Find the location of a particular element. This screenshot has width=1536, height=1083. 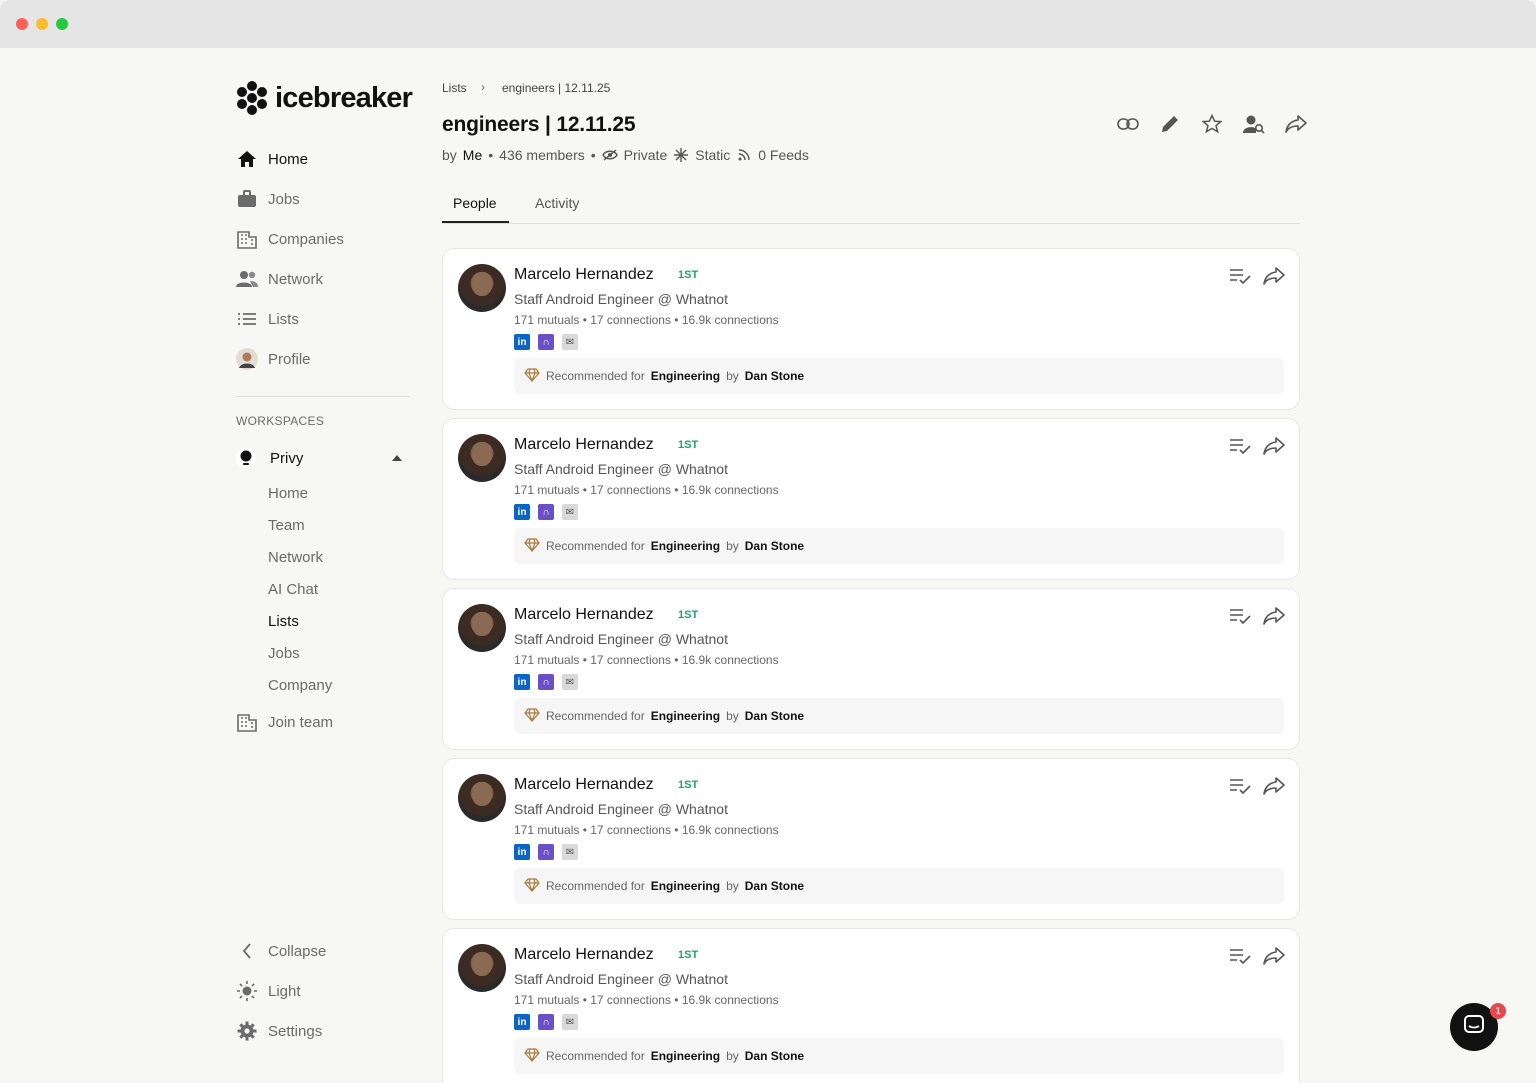

owner-name: Me is located at coordinates (472, 155).